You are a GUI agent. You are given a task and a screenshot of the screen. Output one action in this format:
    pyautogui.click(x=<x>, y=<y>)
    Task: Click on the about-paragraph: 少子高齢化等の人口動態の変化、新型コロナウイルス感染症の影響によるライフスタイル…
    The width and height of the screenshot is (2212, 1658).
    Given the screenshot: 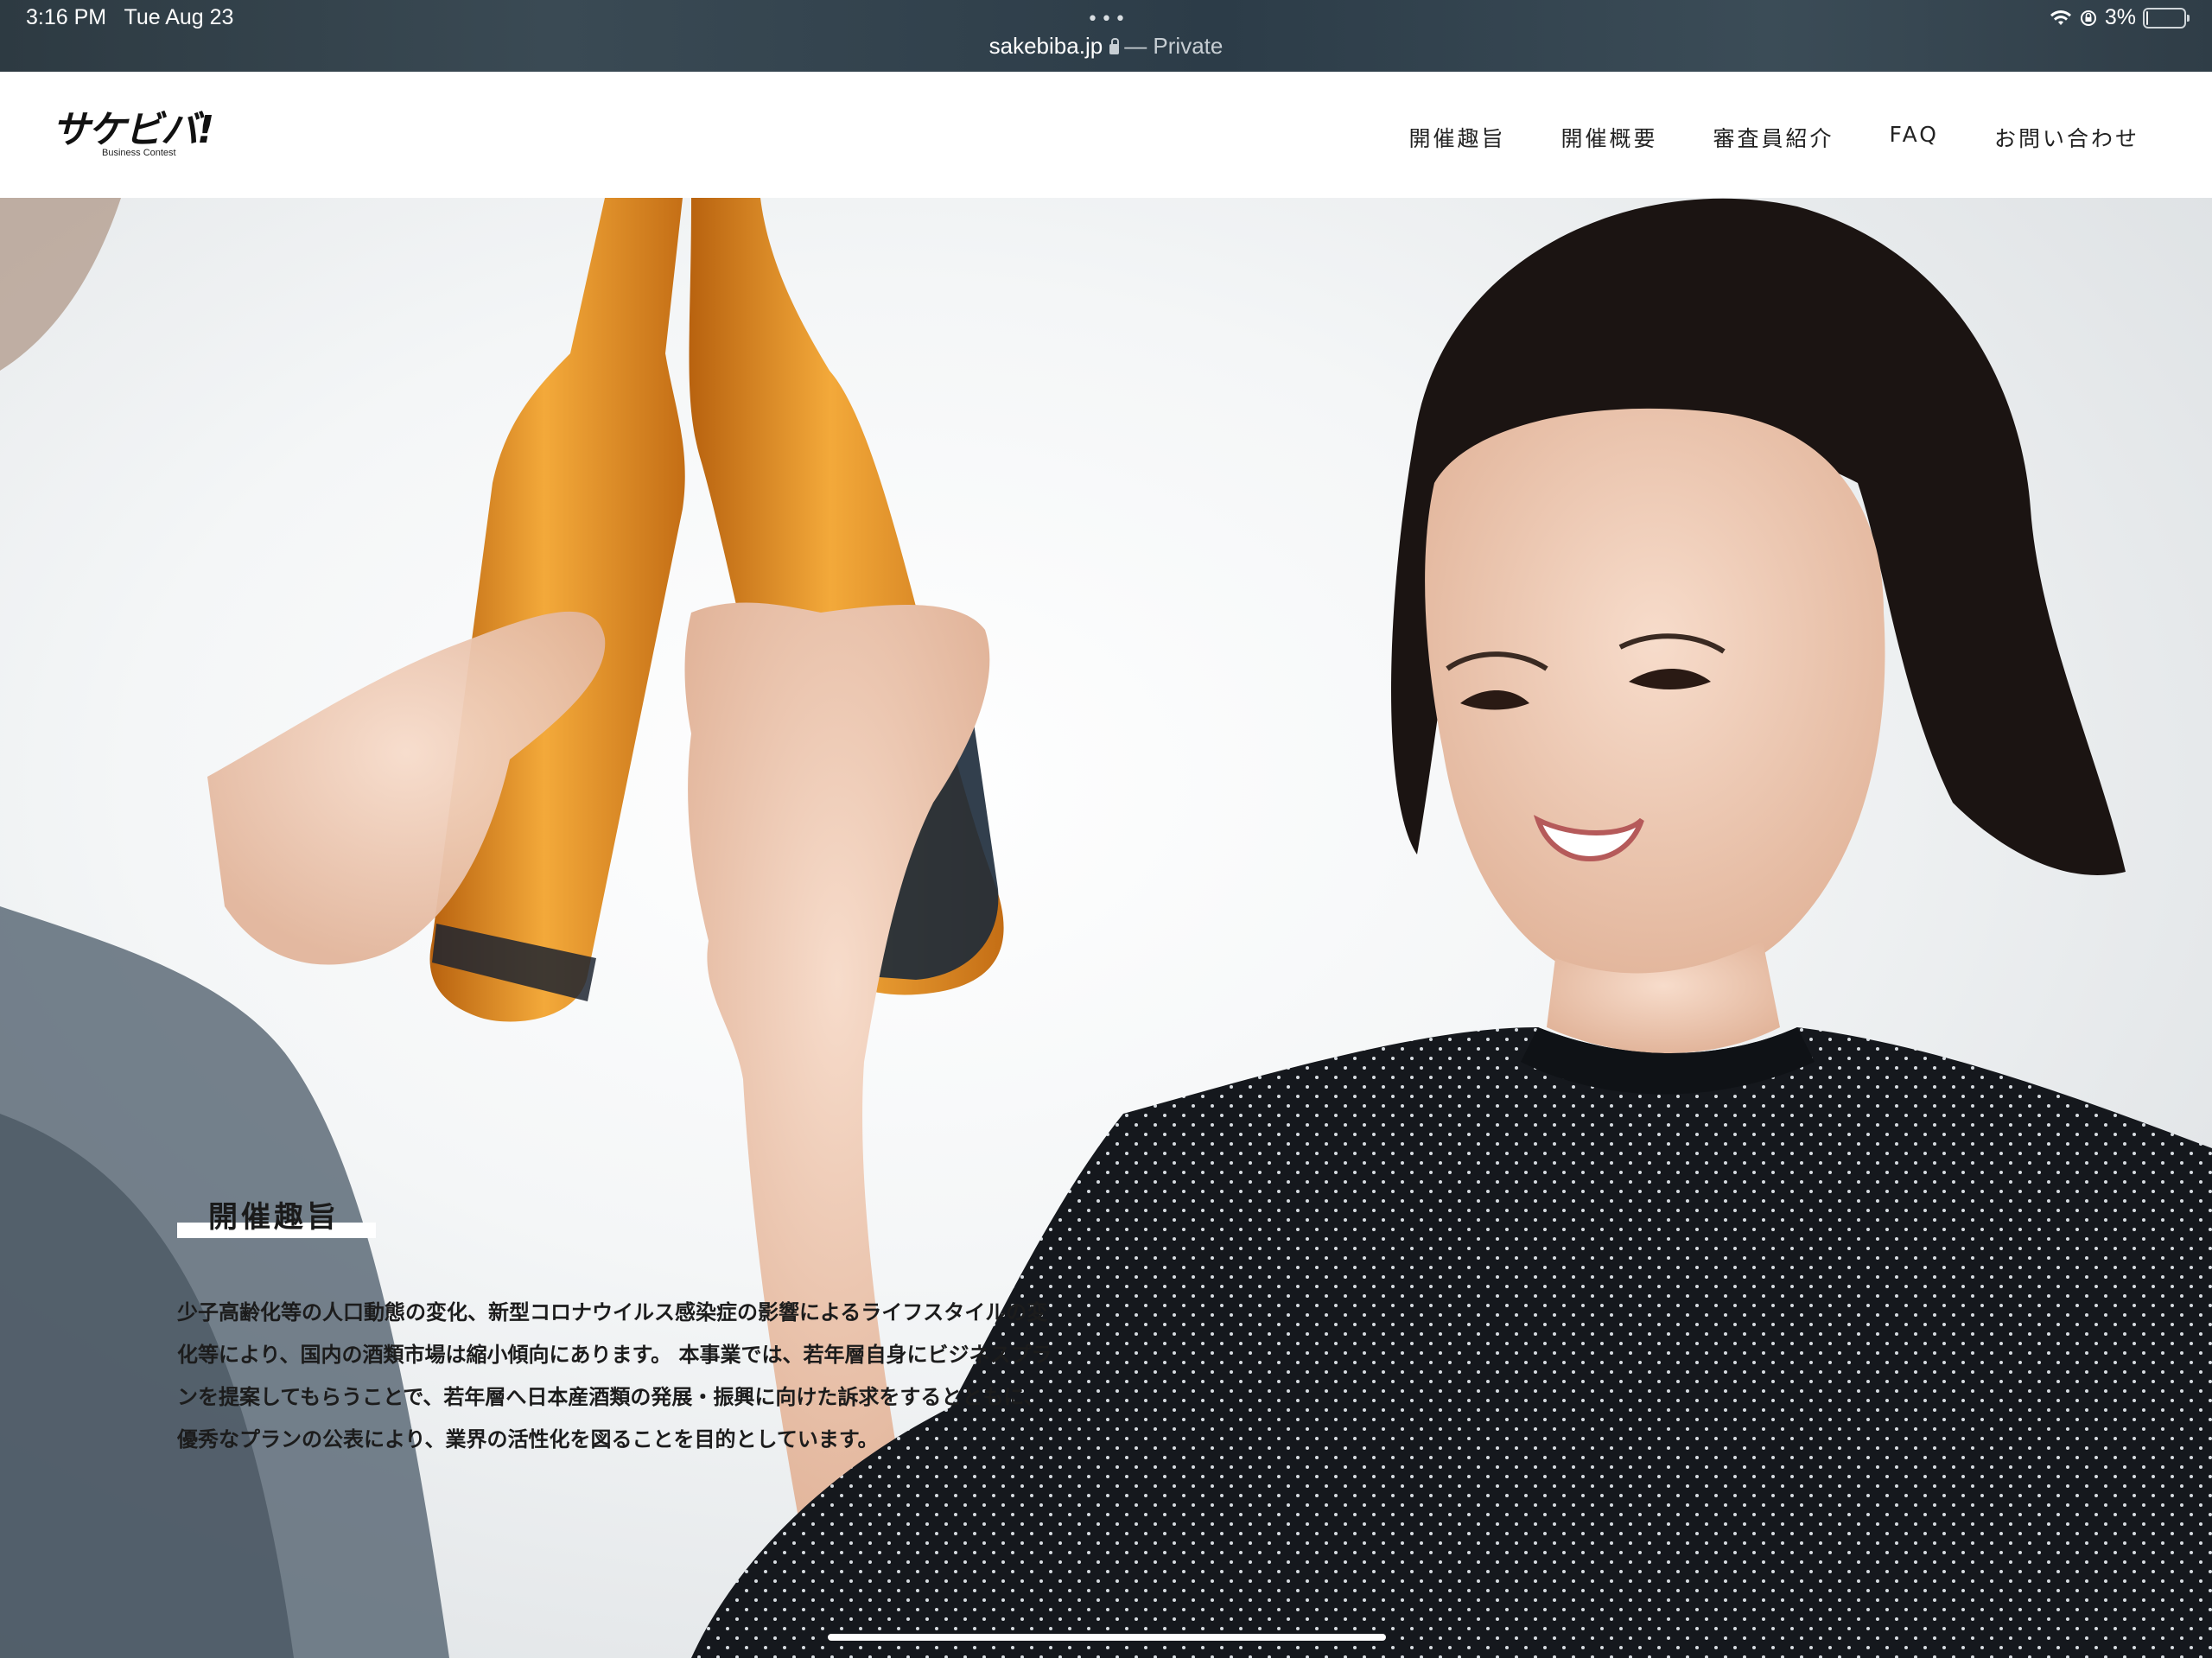 What is the action you would take?
    pyautogui.click(x=614, y=1376)
    